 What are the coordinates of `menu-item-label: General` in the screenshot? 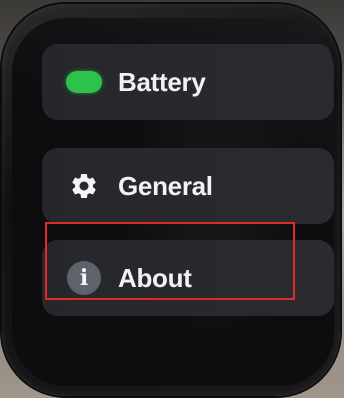 It's located at (165, 185).